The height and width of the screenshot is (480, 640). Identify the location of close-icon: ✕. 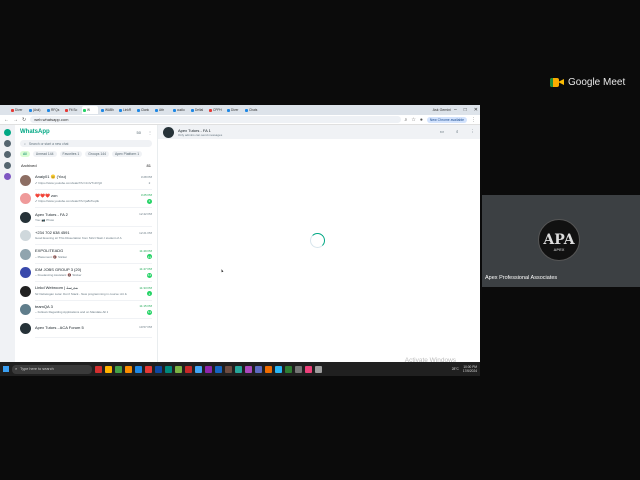
(476, 110).